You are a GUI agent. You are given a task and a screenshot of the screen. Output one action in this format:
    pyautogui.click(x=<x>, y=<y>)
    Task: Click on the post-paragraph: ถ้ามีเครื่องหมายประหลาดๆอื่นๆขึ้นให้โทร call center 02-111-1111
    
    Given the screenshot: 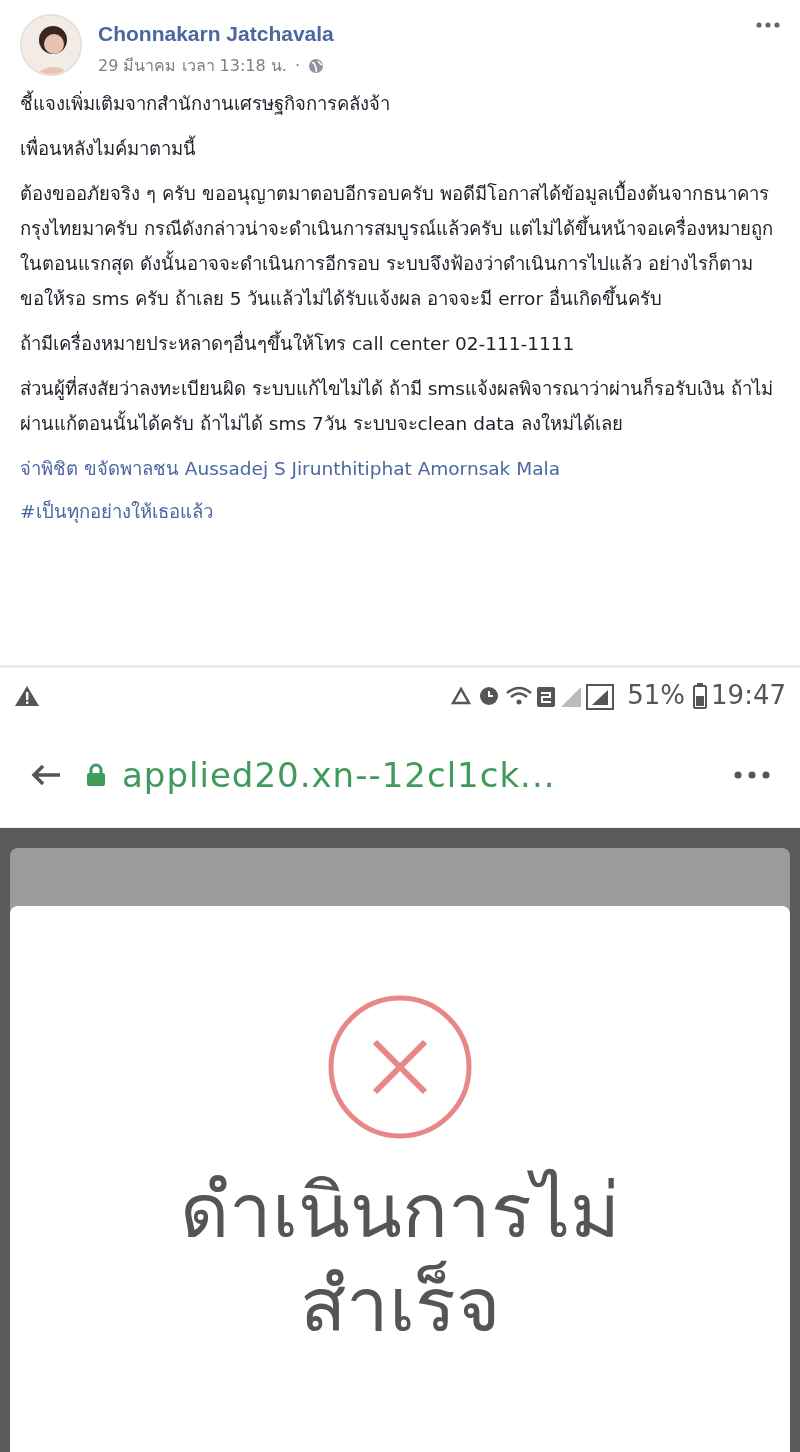 What is the action you would take?
    pyautogui.click(x=298, y=342)
    